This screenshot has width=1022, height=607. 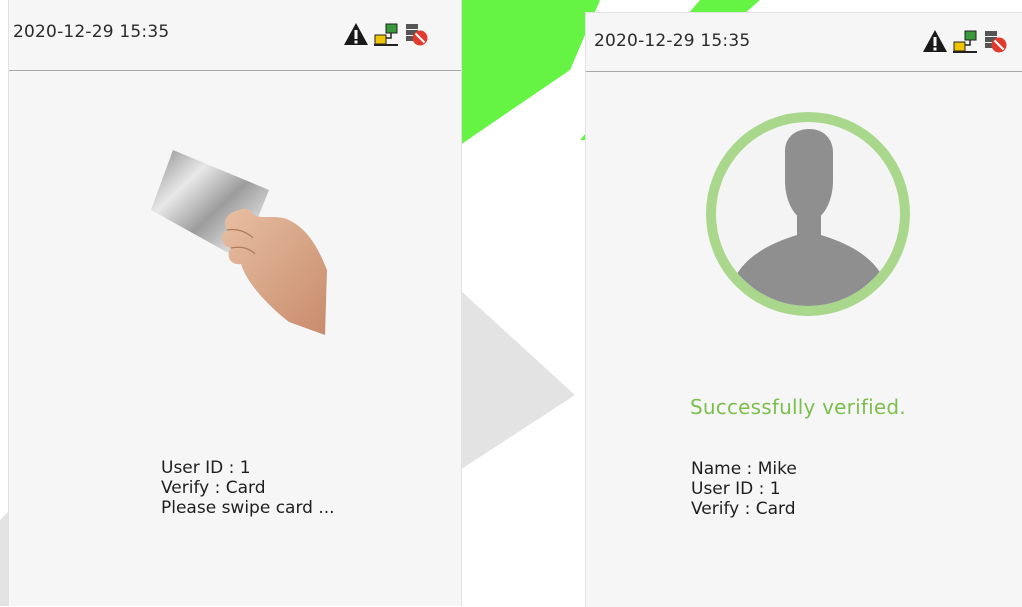 What do you see at coordinates (808, 214) in the screenshot?
I see `user-avatar` at bounding box center [808, 214].